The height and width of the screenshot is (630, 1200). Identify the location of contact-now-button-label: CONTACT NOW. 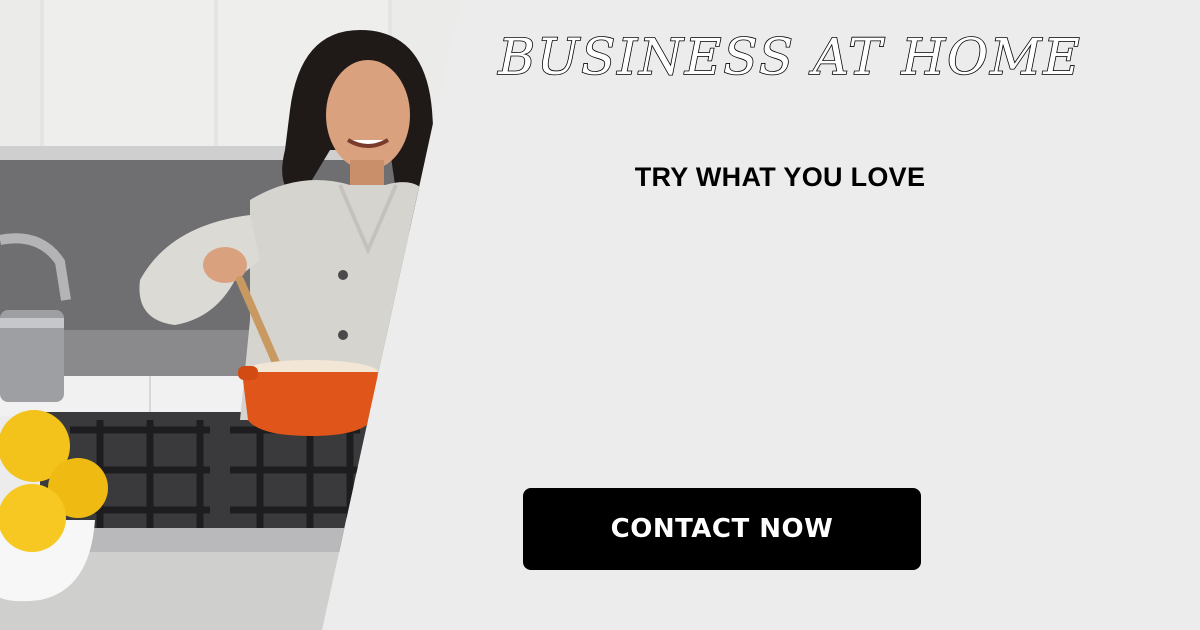
(722, 529).